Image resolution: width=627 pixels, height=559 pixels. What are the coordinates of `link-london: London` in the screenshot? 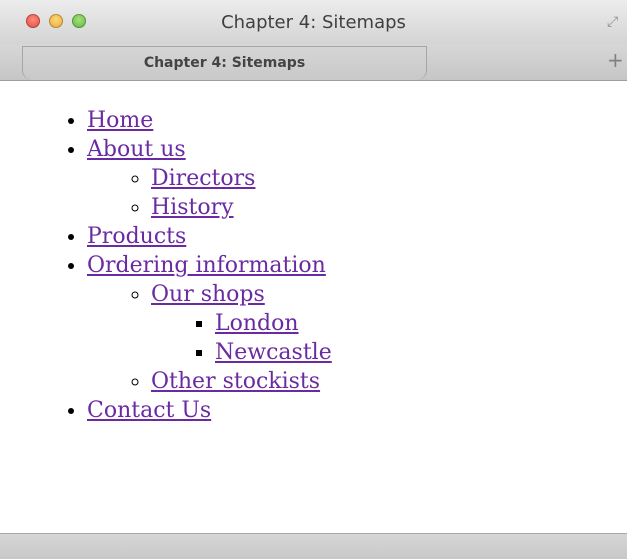 It's located at (257, 323).